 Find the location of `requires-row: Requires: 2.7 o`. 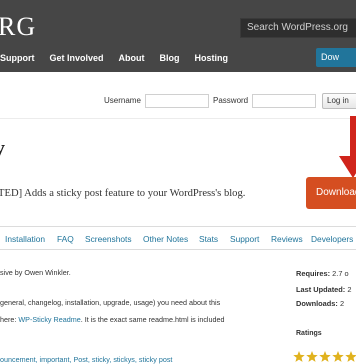

requires-row: Requires: 2.7 o is located at coordinates (322, 273).